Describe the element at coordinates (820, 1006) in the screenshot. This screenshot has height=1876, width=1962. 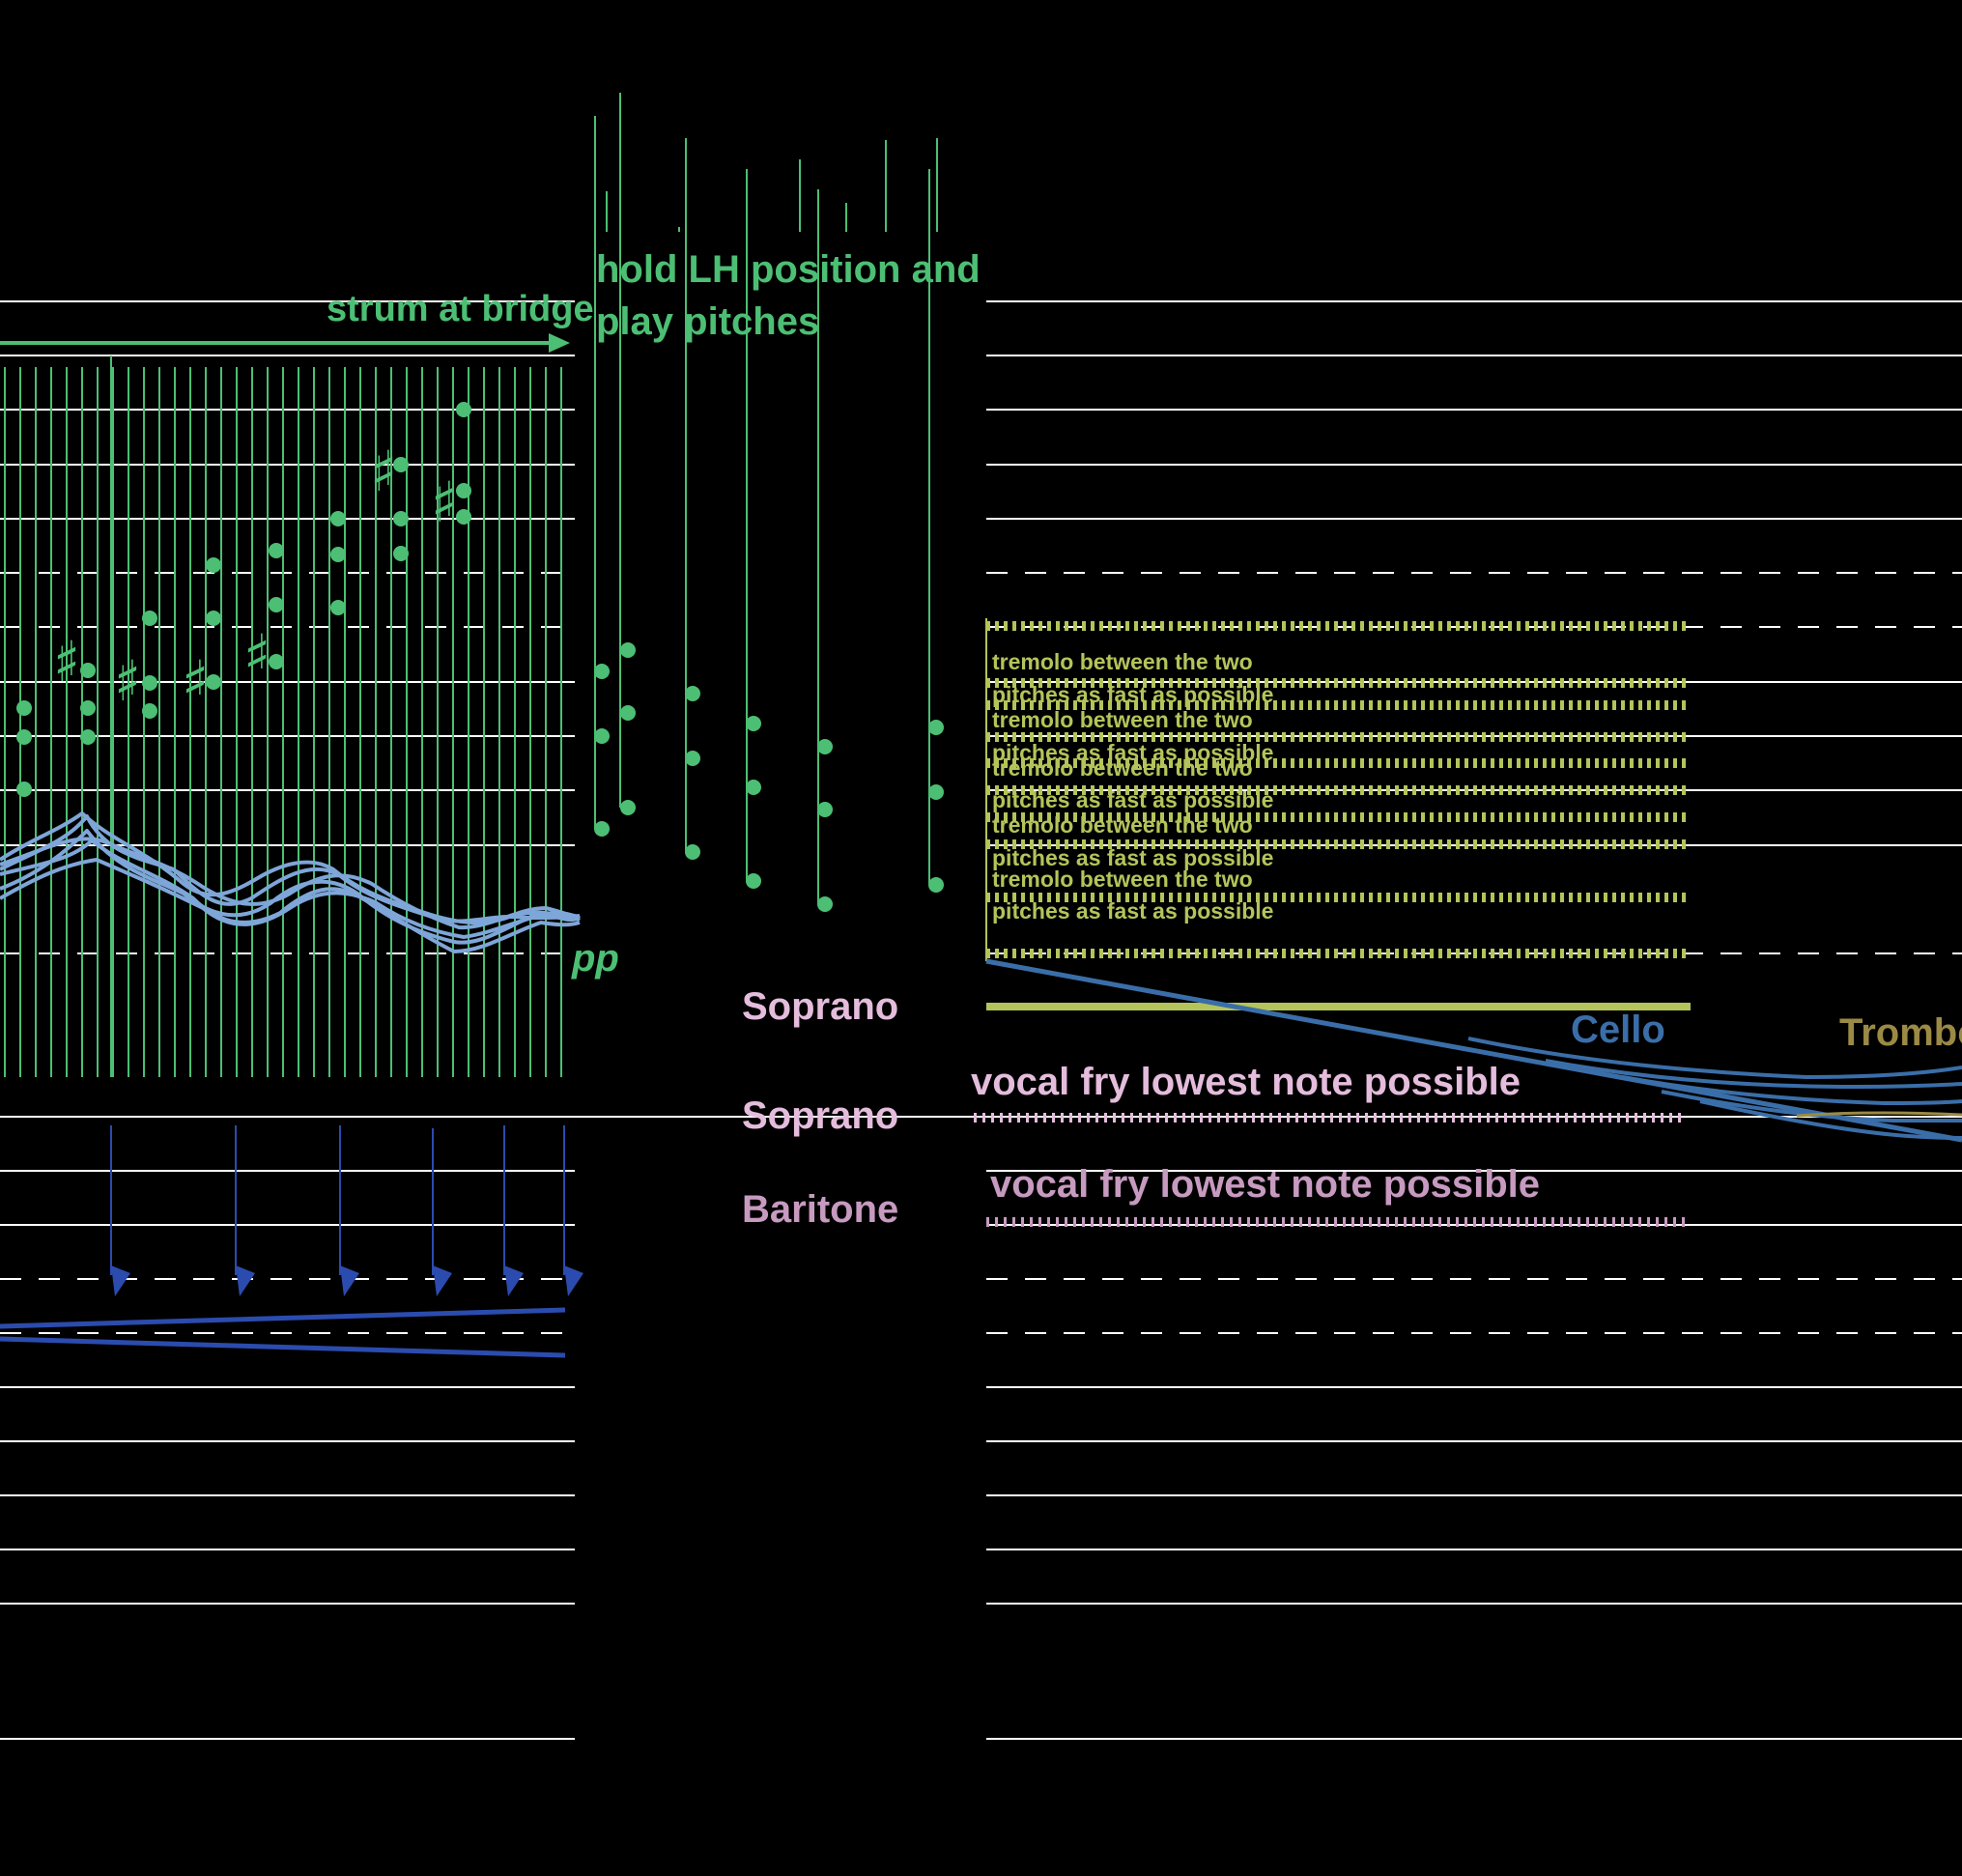
I see `soprano-label: Soprano` at that location.